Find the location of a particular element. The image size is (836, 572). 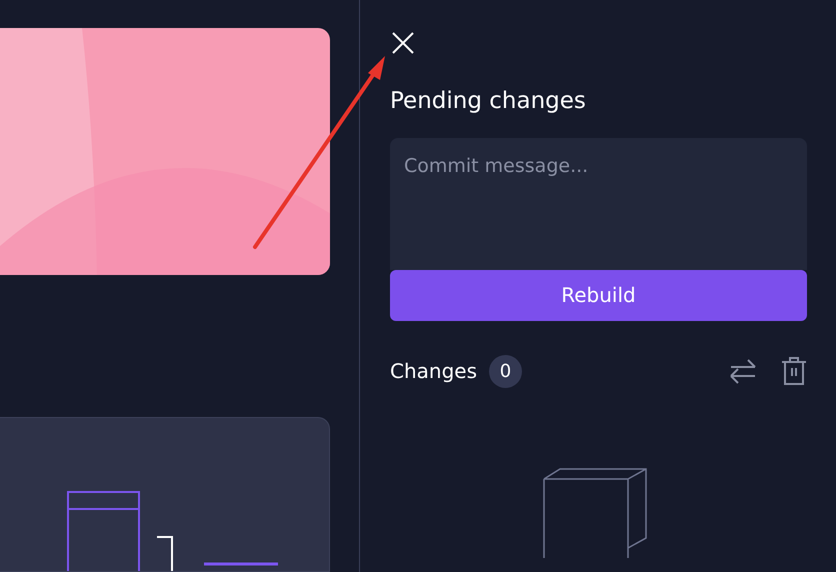

close-icon is located at coordinates (403, 43).